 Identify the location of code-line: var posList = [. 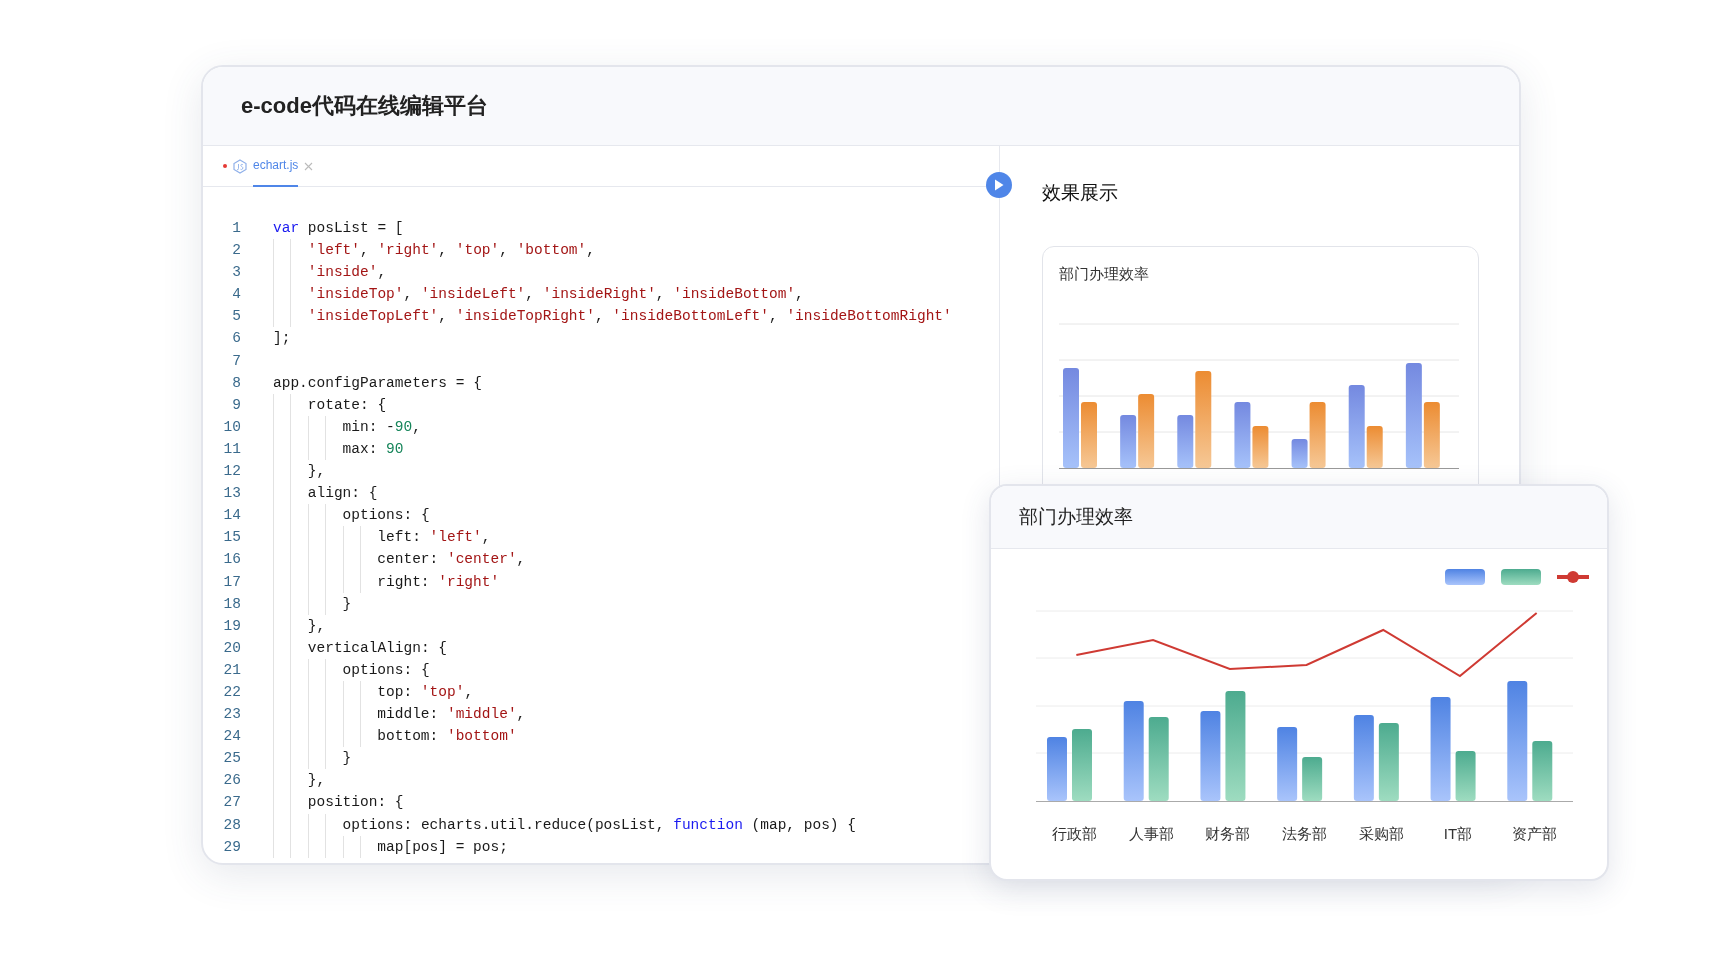
(338, 228).